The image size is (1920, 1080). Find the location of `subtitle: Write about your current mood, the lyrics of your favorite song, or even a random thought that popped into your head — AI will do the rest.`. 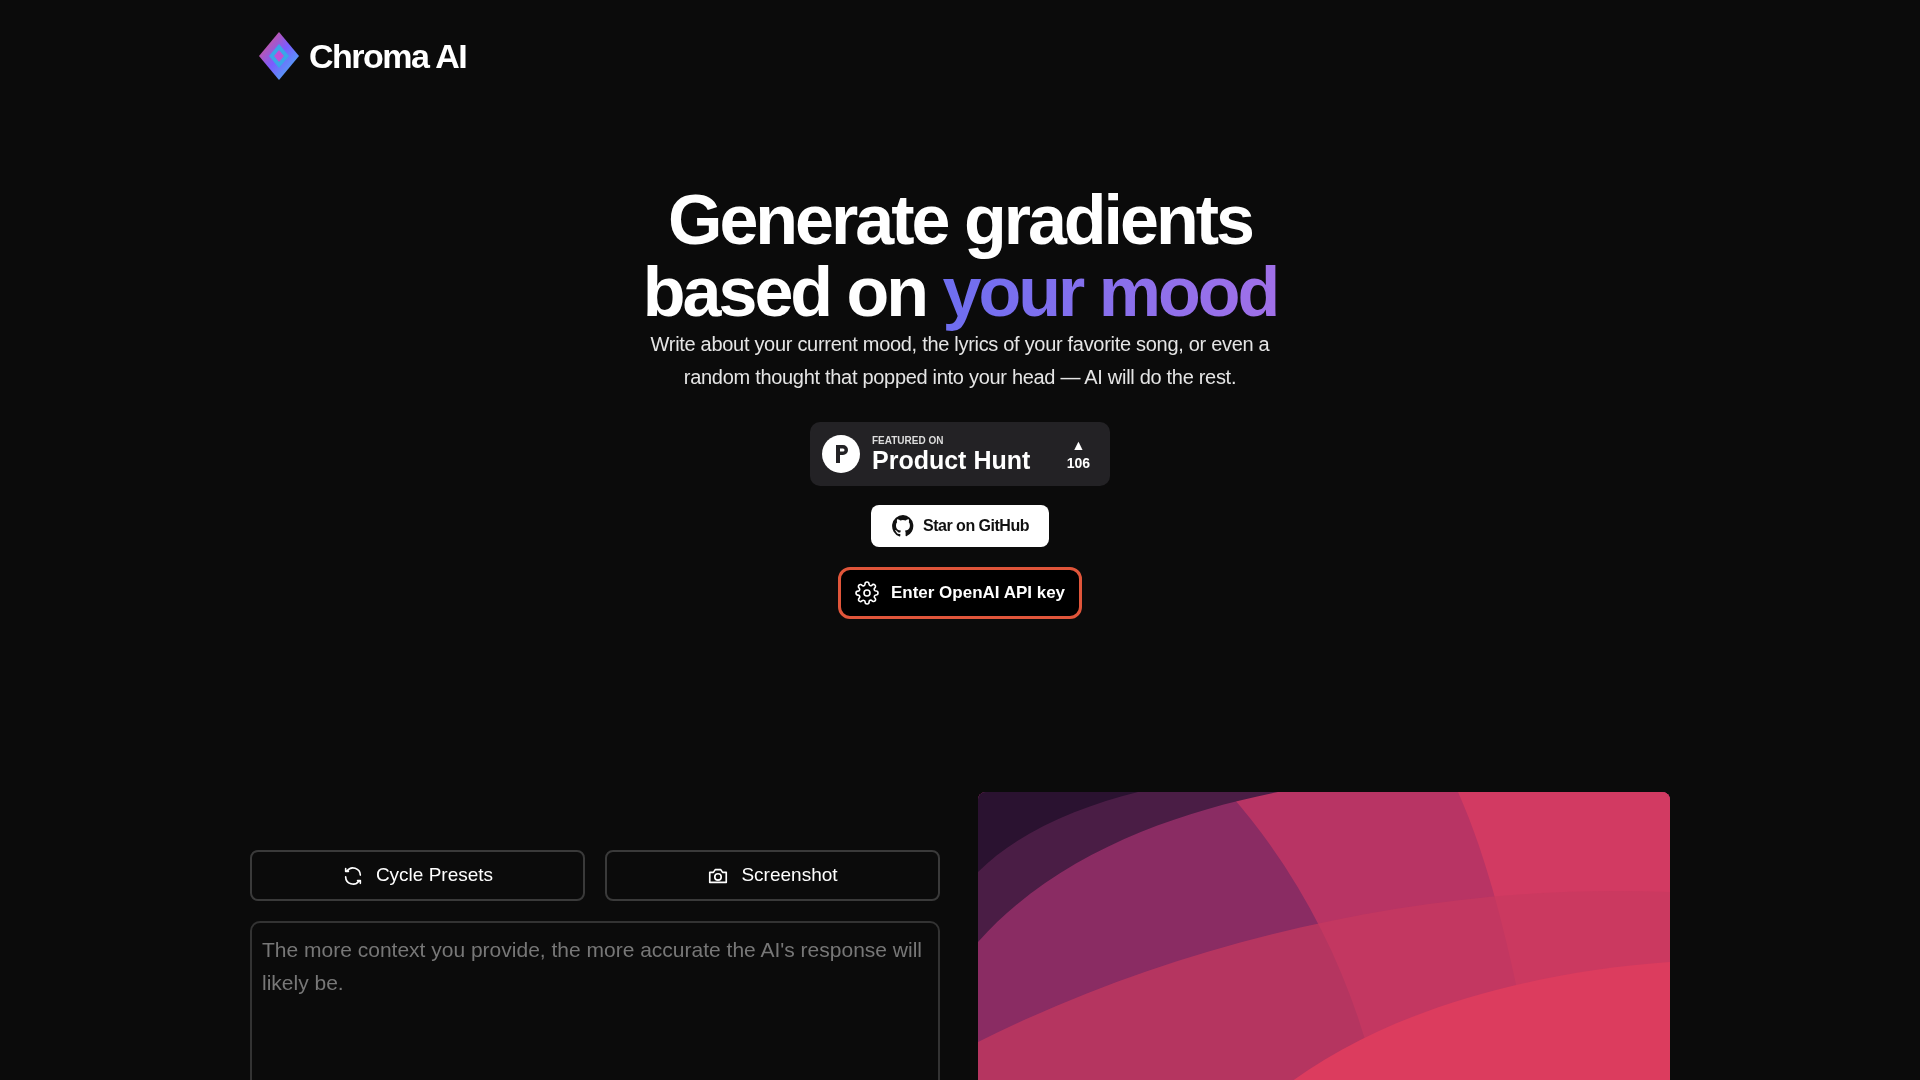

subtitle: Write about your current mood, the lyrics of your favorite song, or even a random thought that popped into your head — AI will do the rest. is located at coordinates (960, 361).